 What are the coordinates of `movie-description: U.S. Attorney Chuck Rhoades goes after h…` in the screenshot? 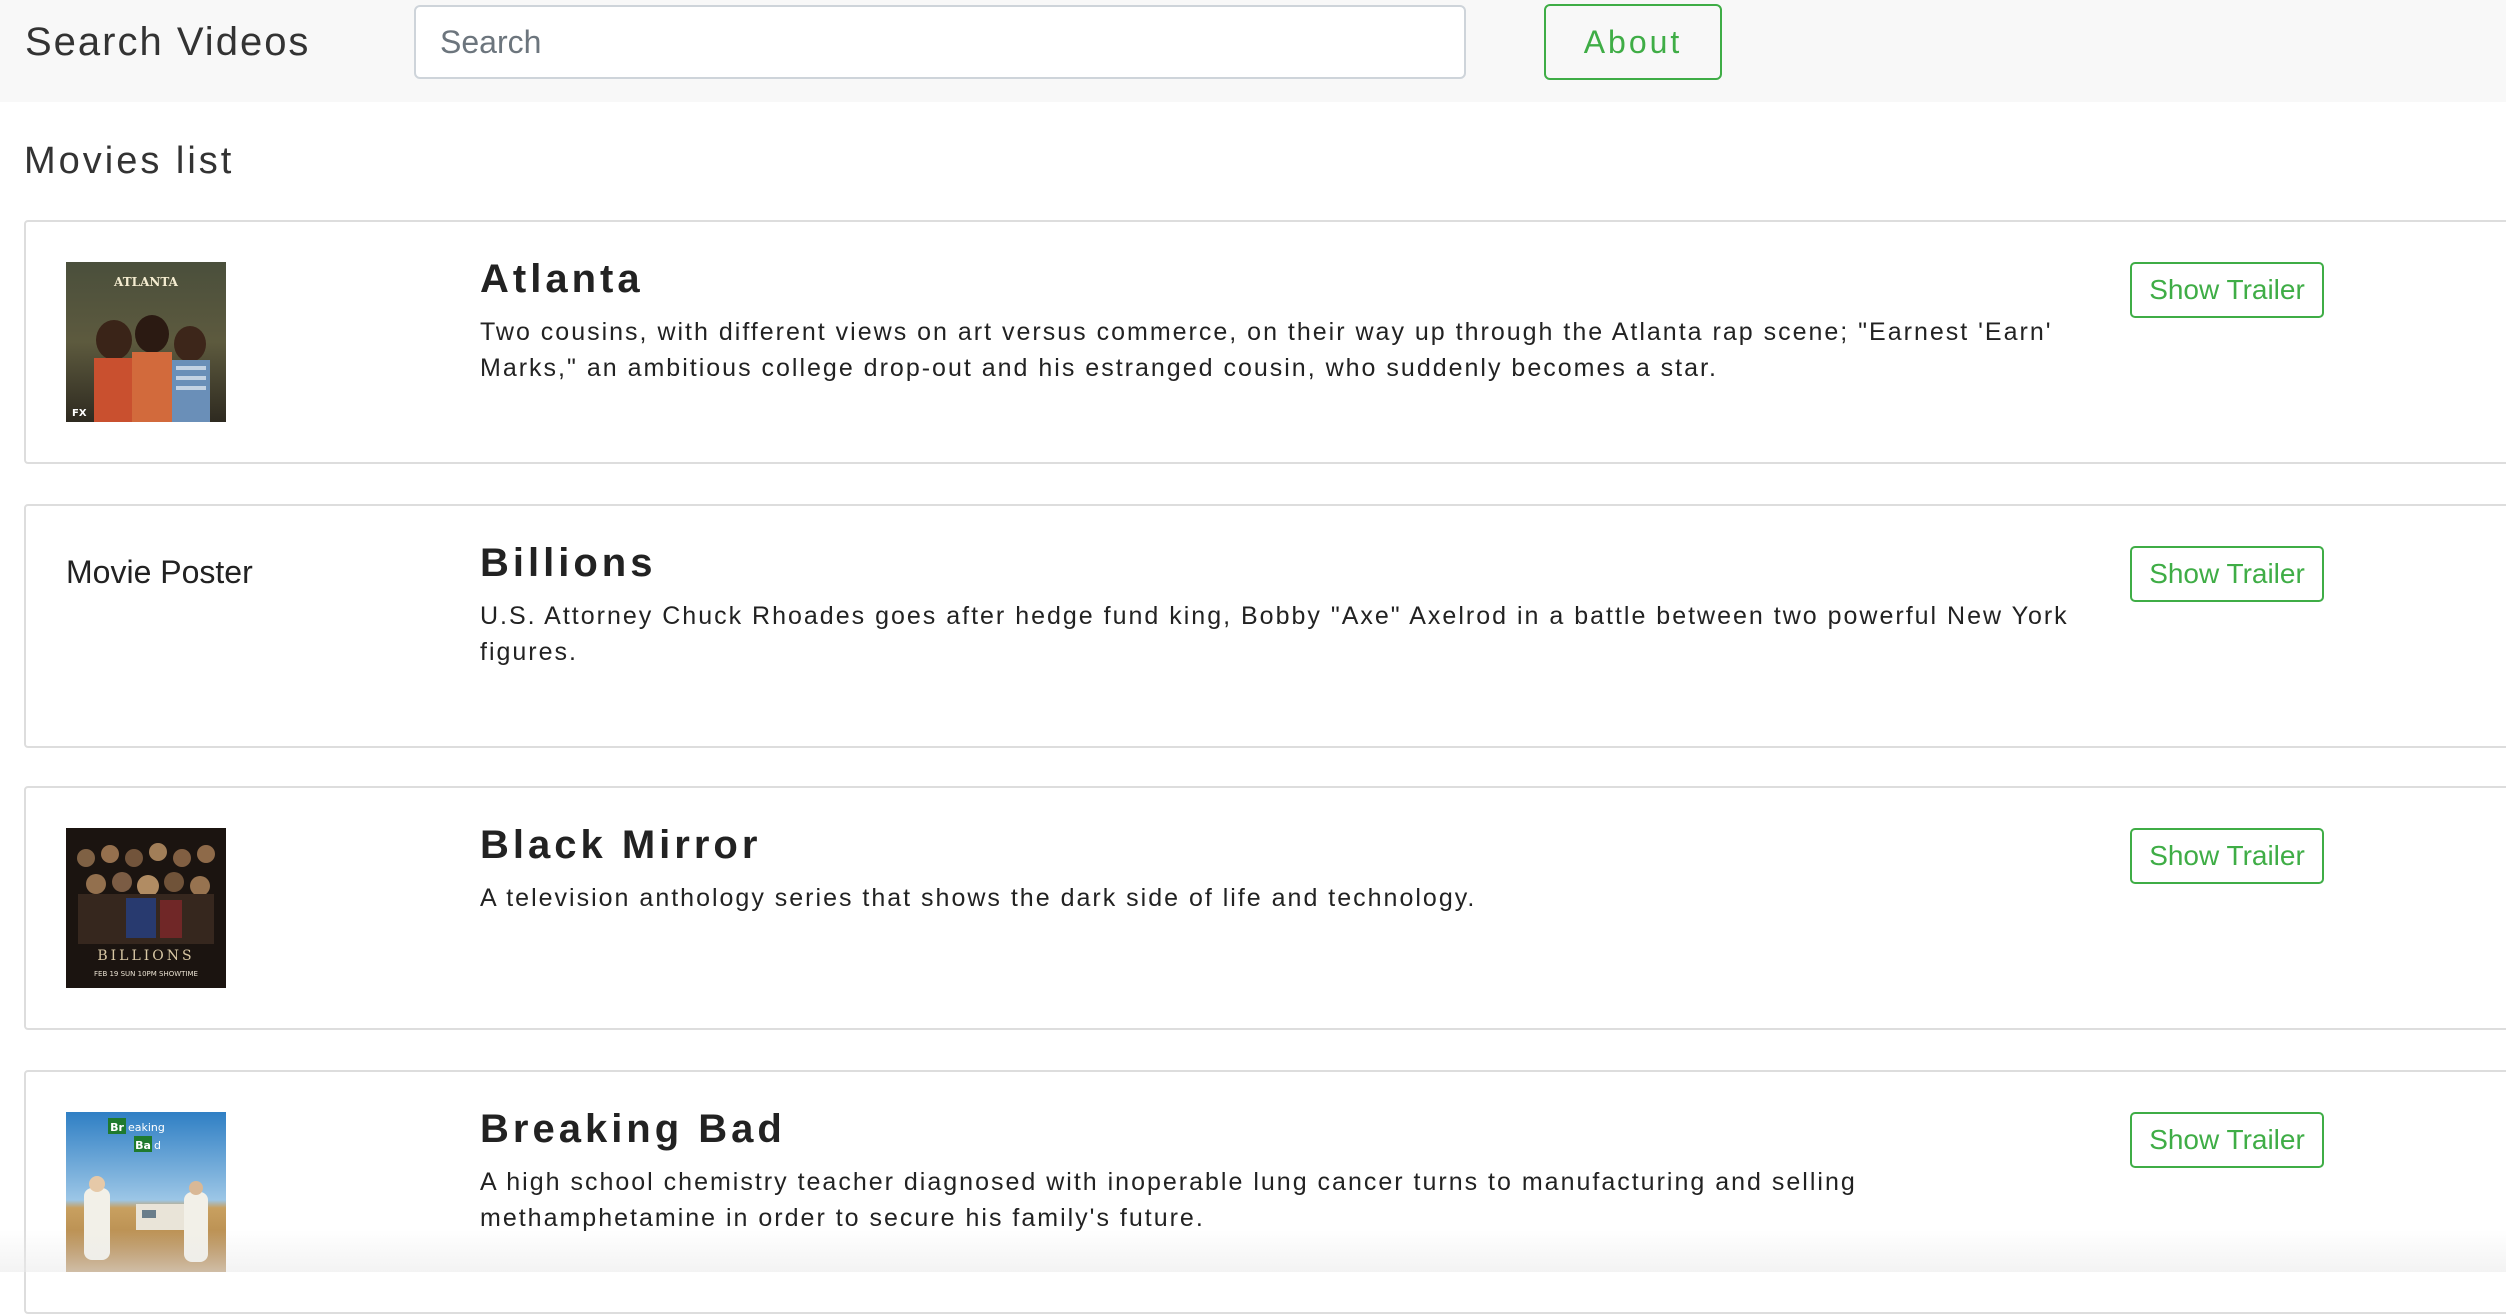 It's located at (1274, 634).